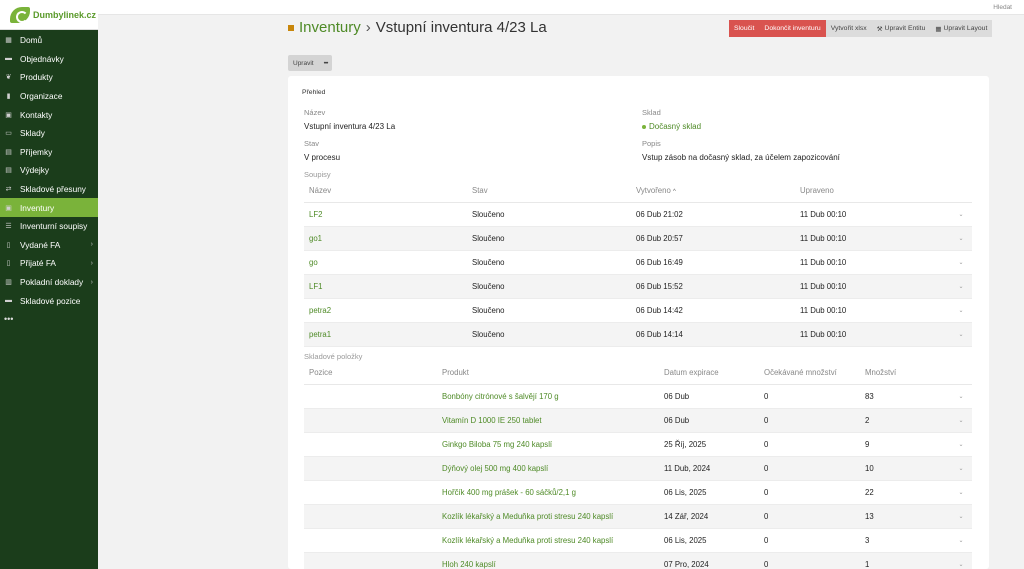 The height and width of the screenshot is (569, 1024). I want to click on stock-qty: 10, so click(902, 468).